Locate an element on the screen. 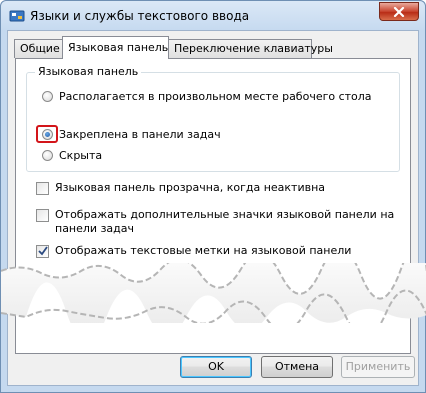 The image size is (426, 393). ok-button: OK is located at coordinates (216, 367).